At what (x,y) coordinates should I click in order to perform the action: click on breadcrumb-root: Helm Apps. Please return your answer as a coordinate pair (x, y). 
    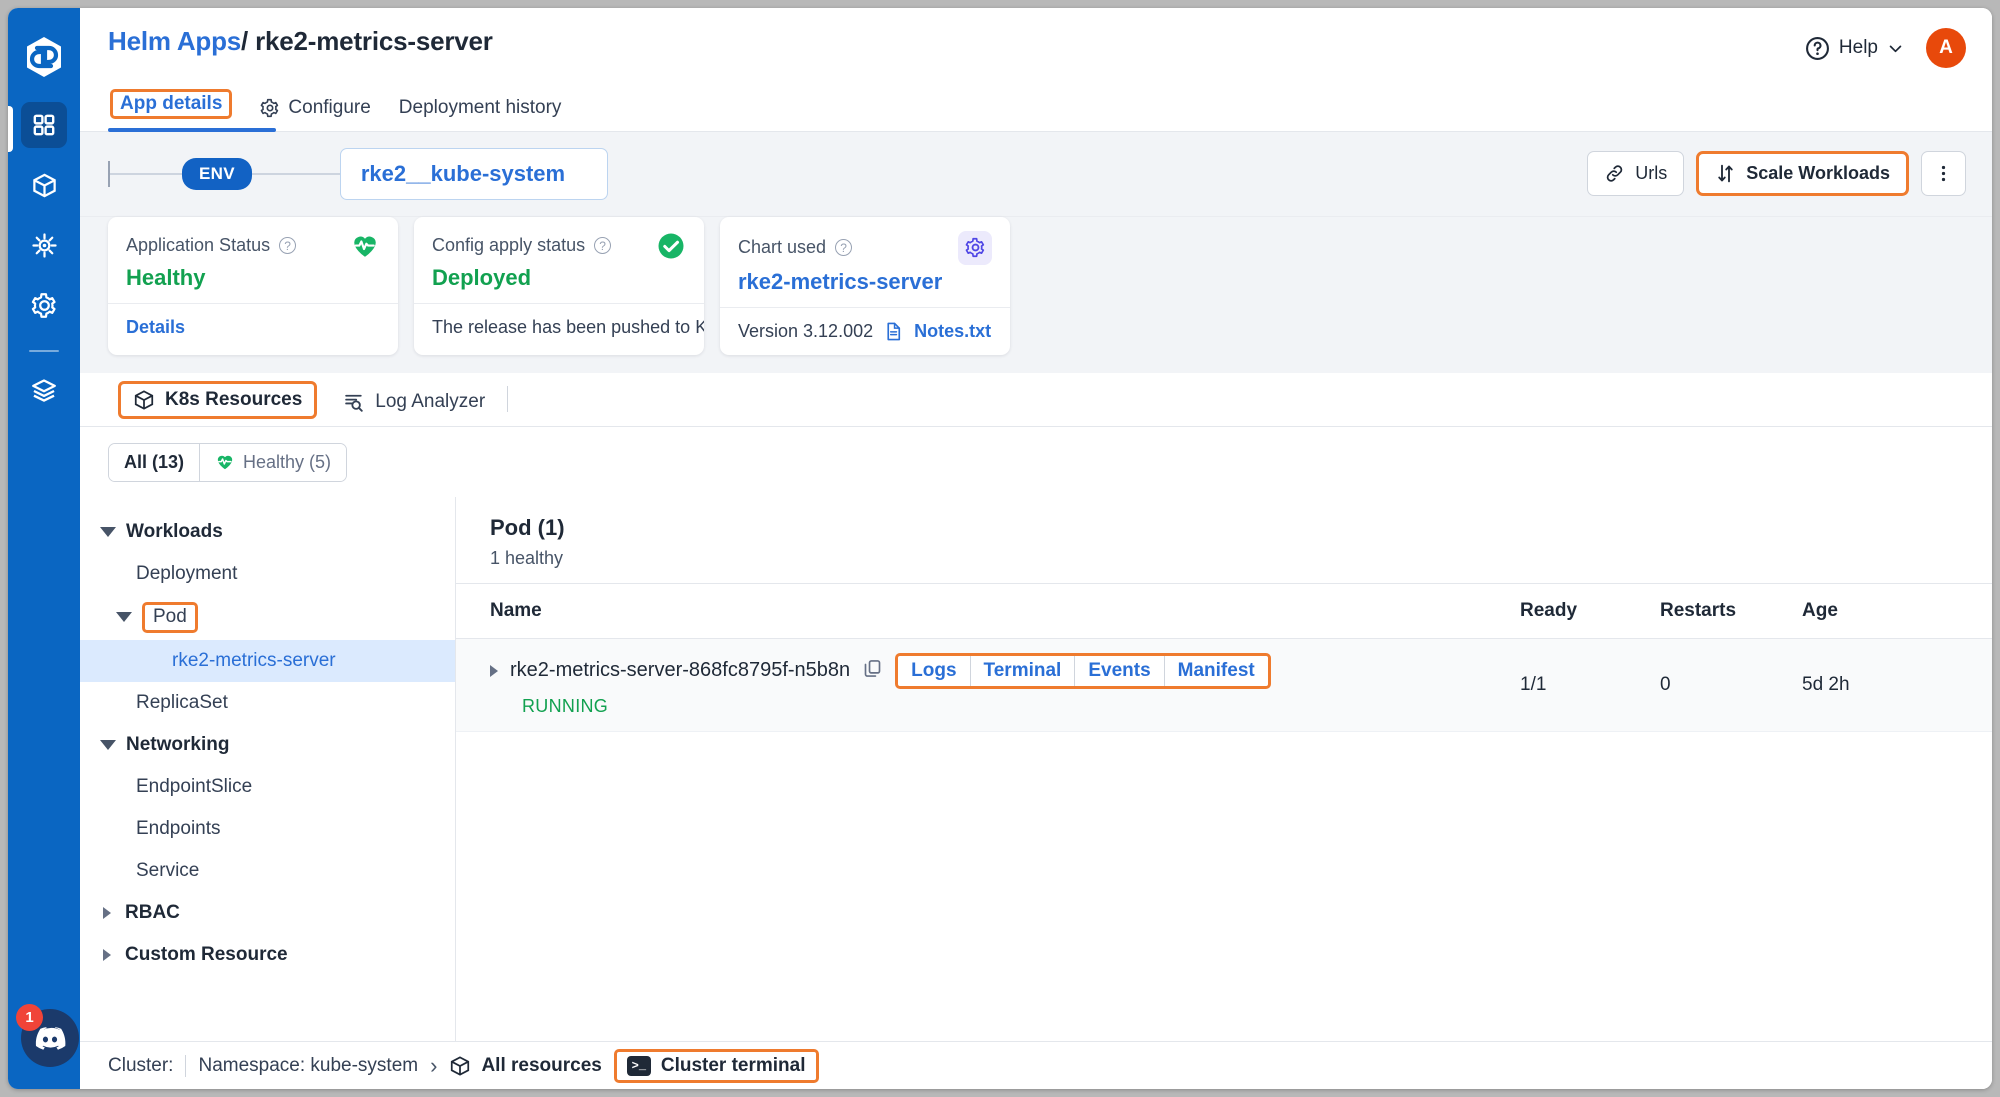
    Looking at the image, I should click on (174, 41).